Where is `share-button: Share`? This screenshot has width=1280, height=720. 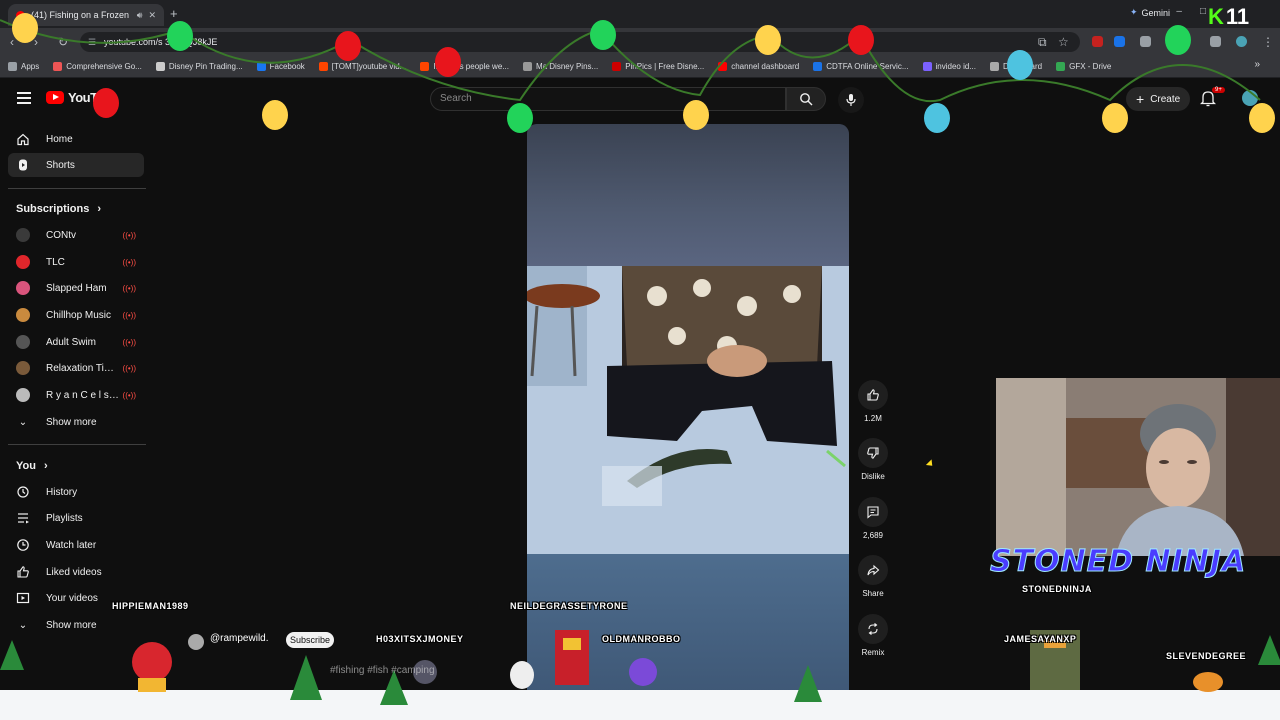 share-button: Share is located at coordinates (873, 576).